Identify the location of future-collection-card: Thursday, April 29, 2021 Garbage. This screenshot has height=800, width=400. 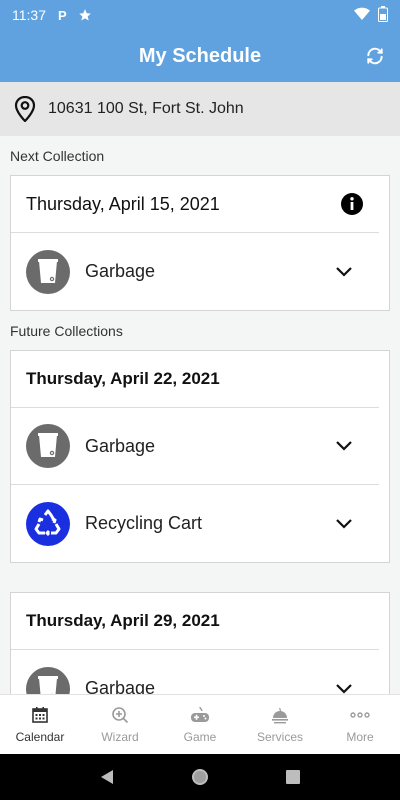
(200, 643).